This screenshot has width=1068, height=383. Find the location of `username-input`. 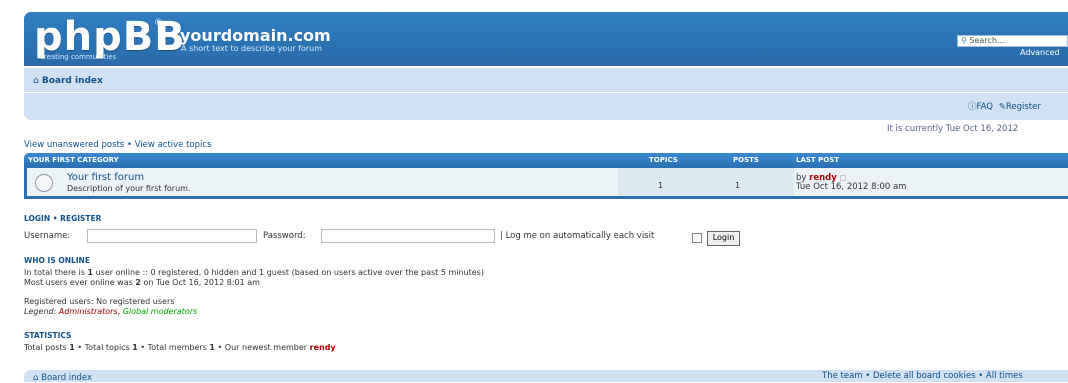

username-input is located at coordinates (172, 236).